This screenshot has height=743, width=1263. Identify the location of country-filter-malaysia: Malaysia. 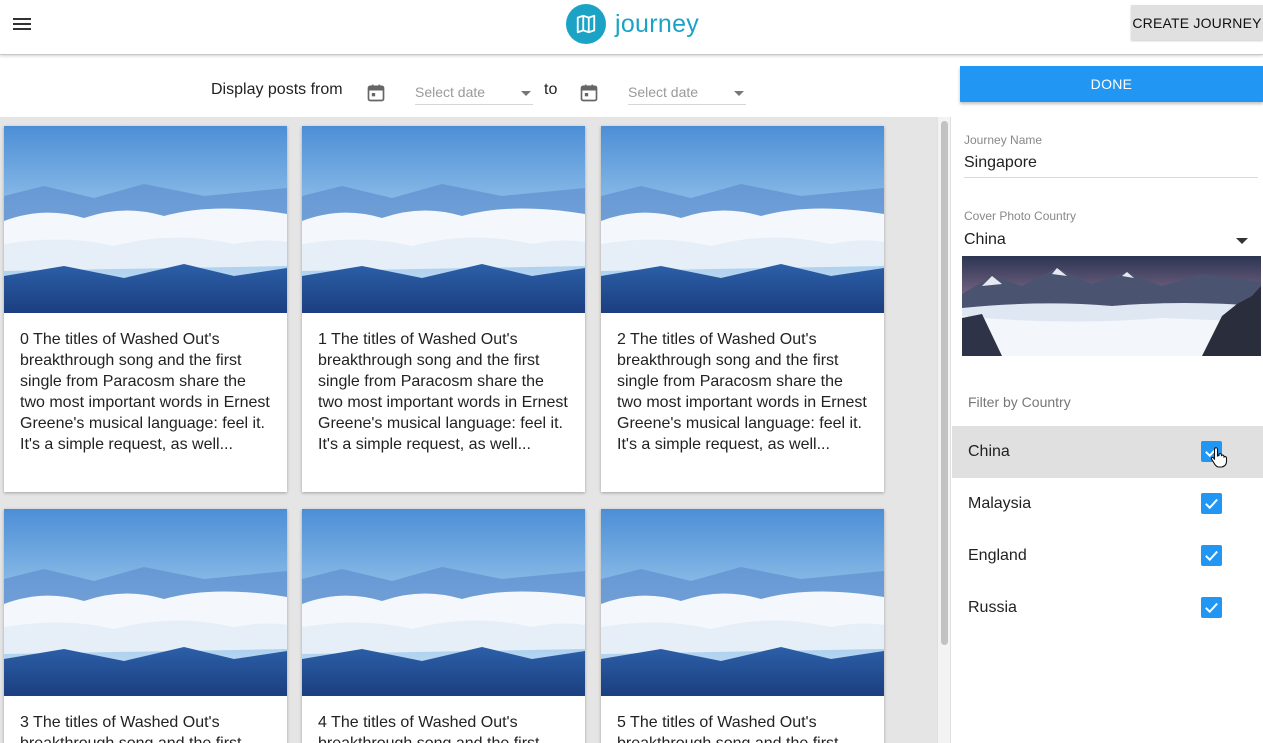
(1107, 504).